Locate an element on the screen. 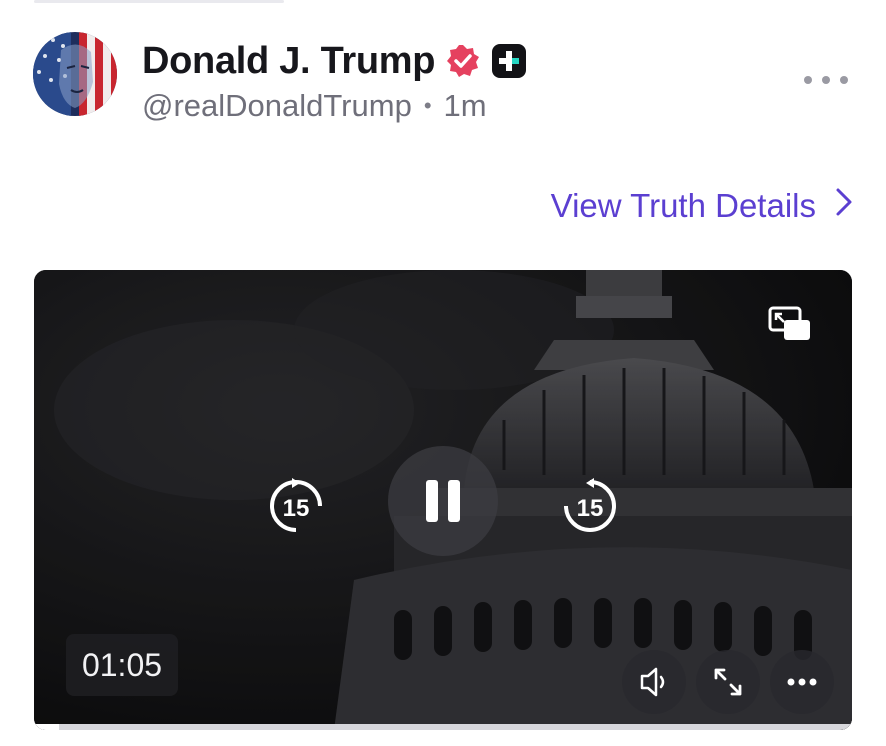 The height and width of the screenshot is (746, 886). video-more-icon is located at coordinates (802, 682).